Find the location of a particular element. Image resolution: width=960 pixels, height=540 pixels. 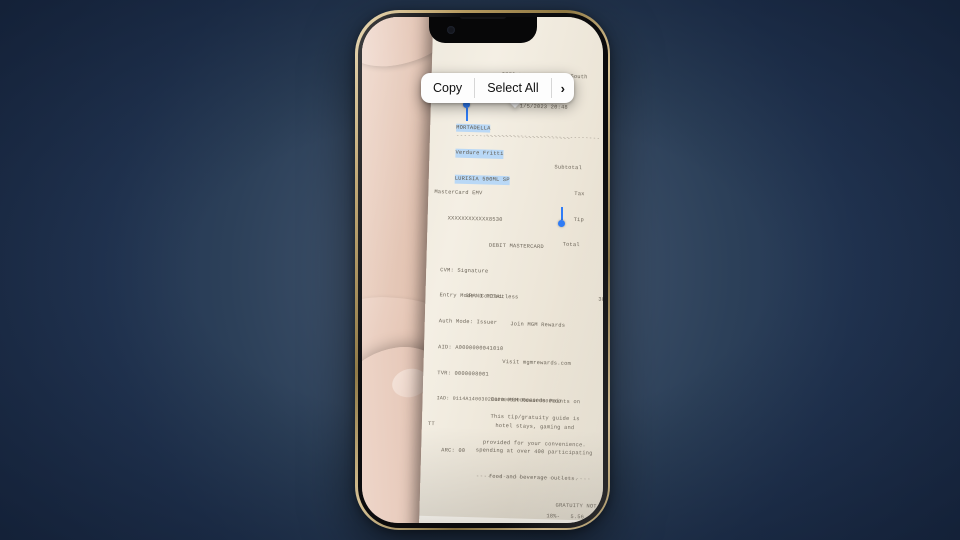

chevron-right-icon: › is located at coordinates (563, 88).